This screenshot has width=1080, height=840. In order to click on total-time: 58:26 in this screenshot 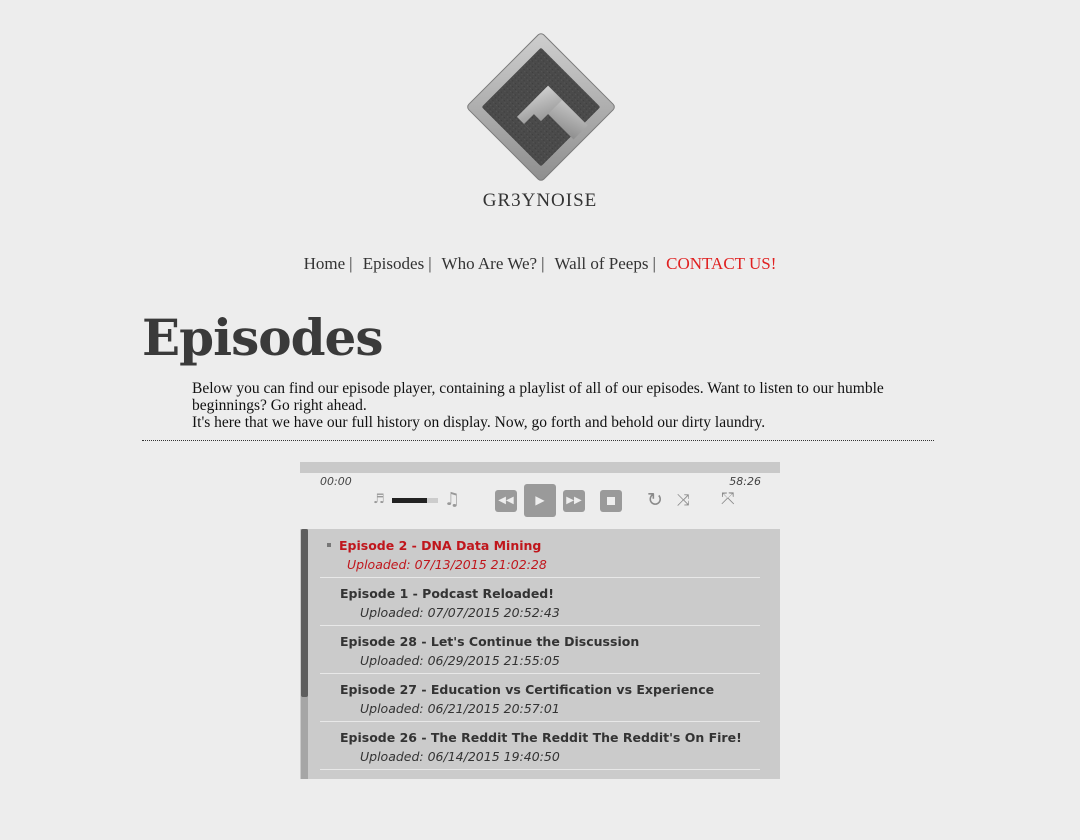, I will do `click(745, 481)`.